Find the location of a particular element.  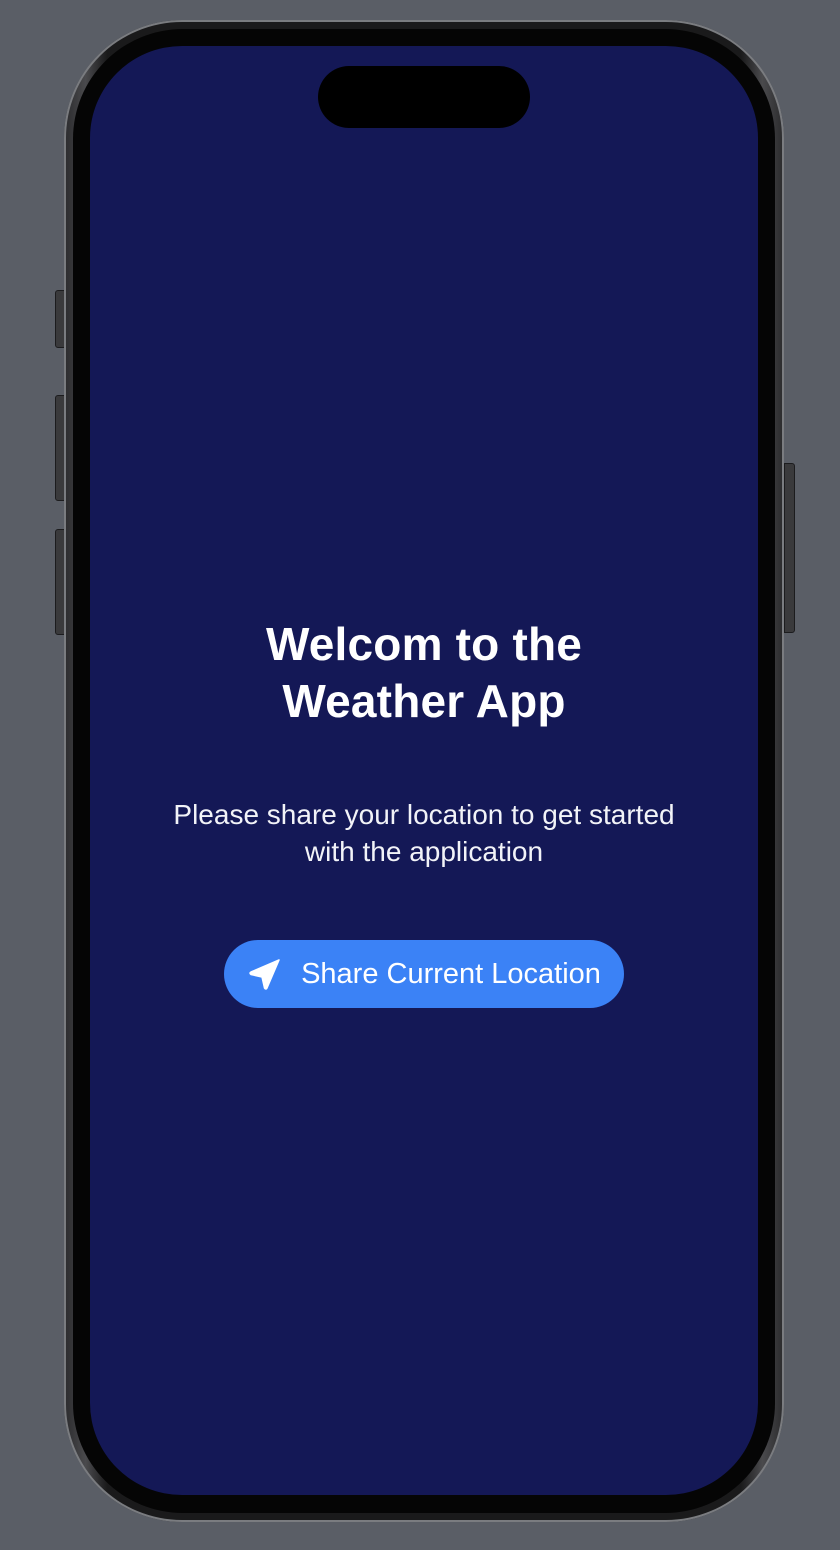

share-location-label: Share Current Location is located at coordinates (451, 973).